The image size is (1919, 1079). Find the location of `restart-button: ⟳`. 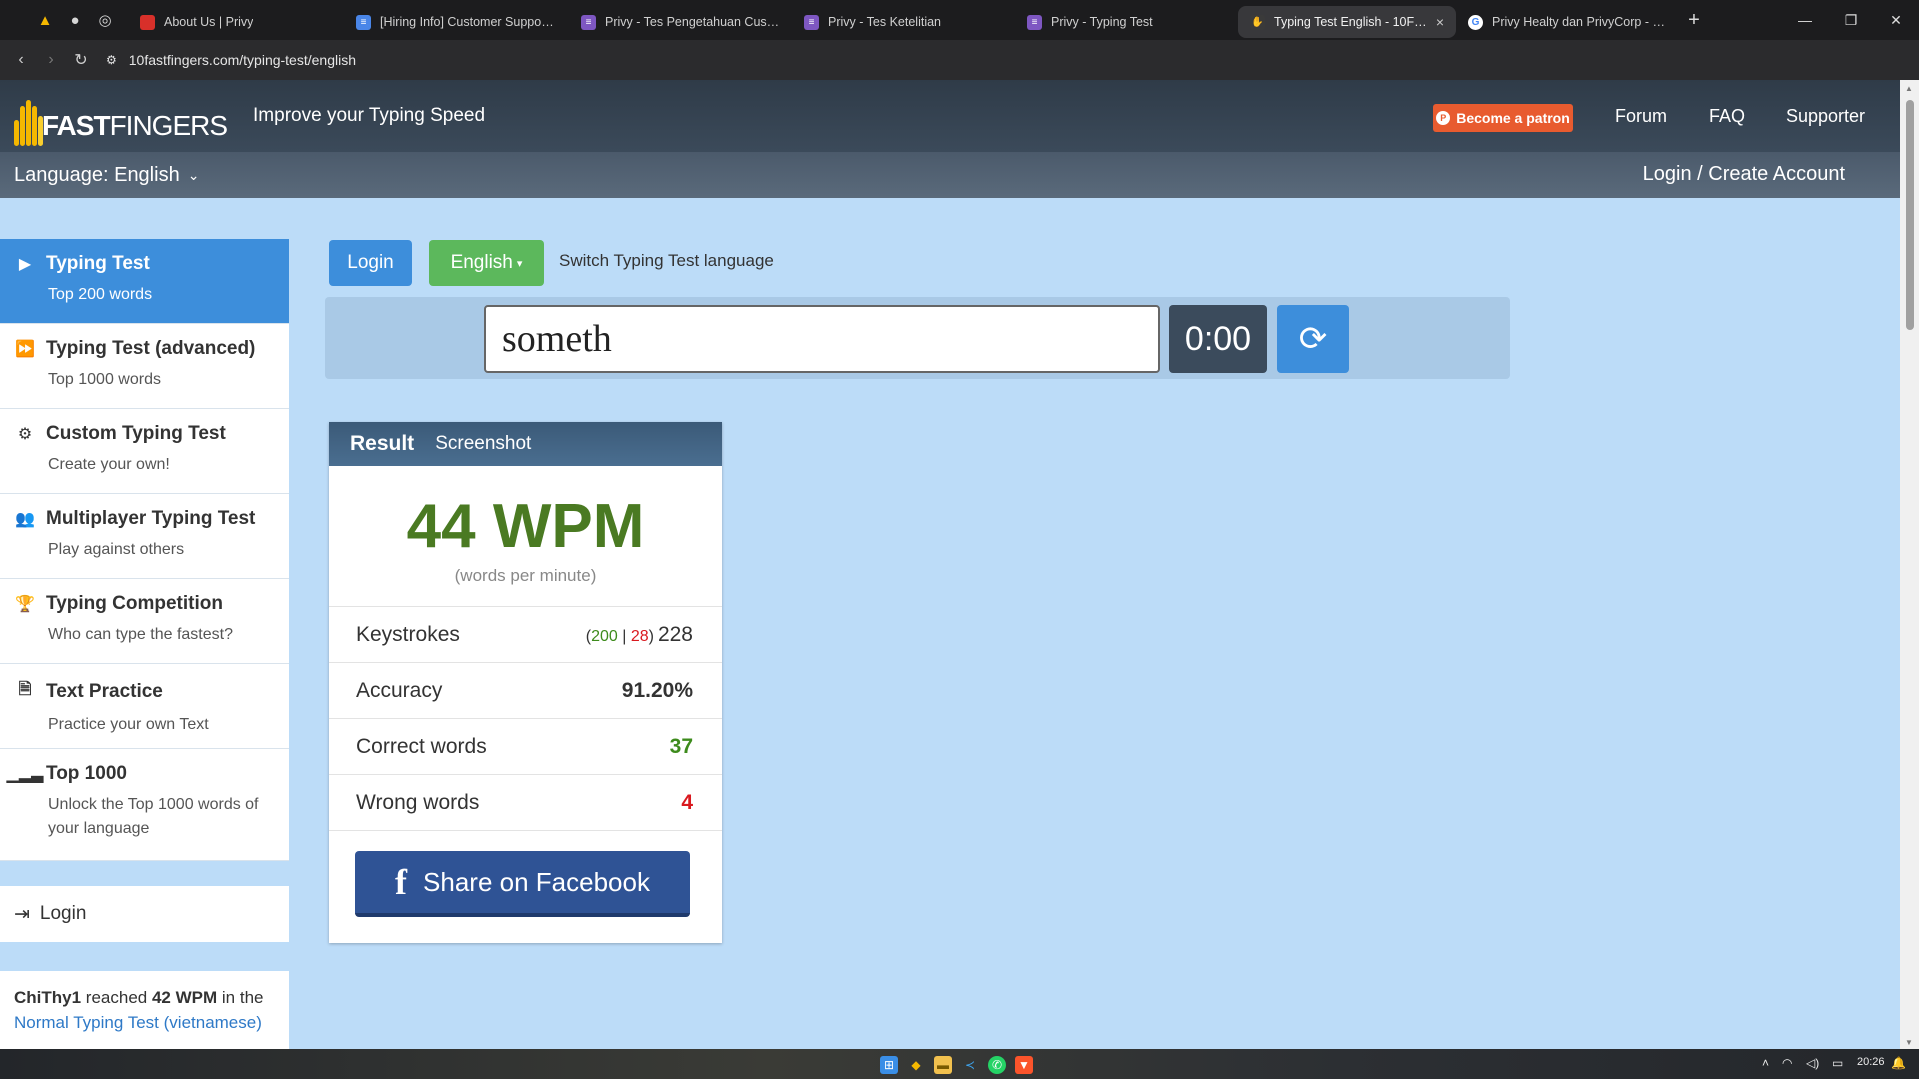

restart-button: ⟳ is located at coordinates (1313, 339).